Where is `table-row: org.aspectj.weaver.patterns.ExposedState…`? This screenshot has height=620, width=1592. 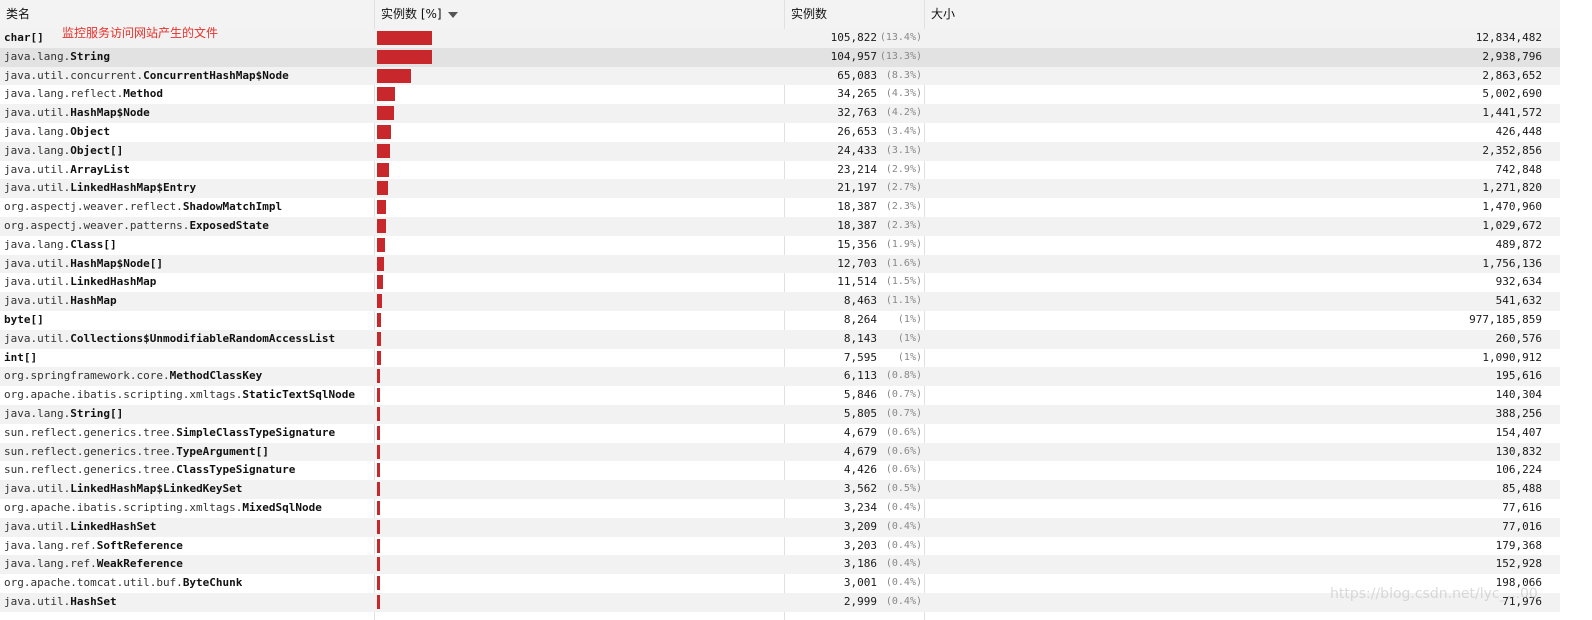 table-row: org.aspectj.weaver.patterns.ExposedState… is located at coordinates (780, 226).